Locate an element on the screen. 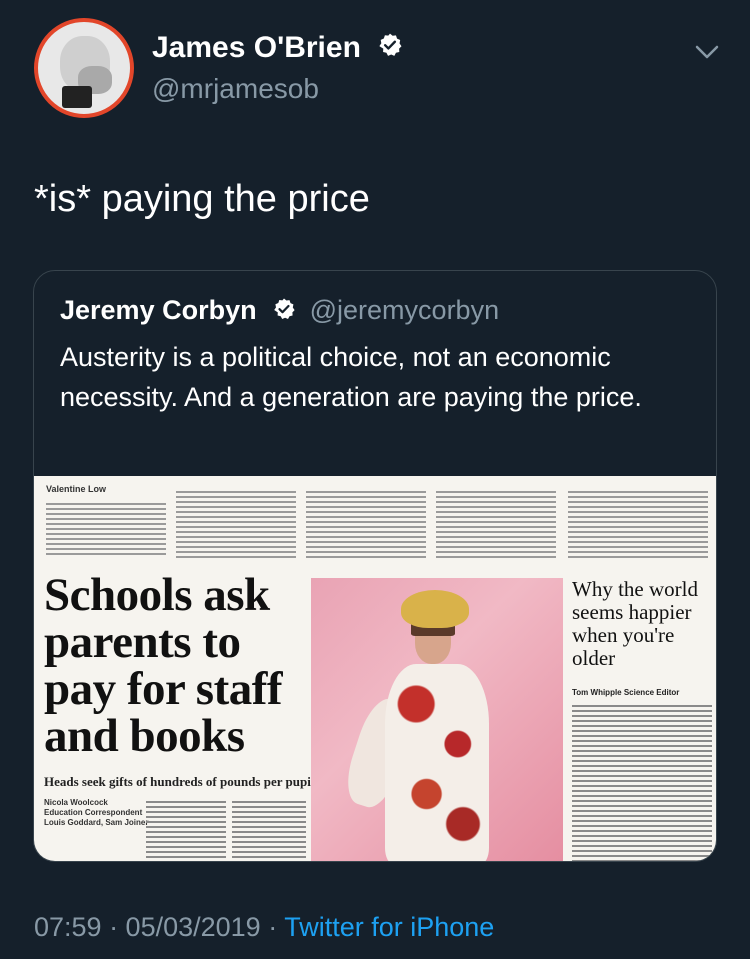  quoted-author-name: Jeremy Corbyn is located at coordinates (158, 310).